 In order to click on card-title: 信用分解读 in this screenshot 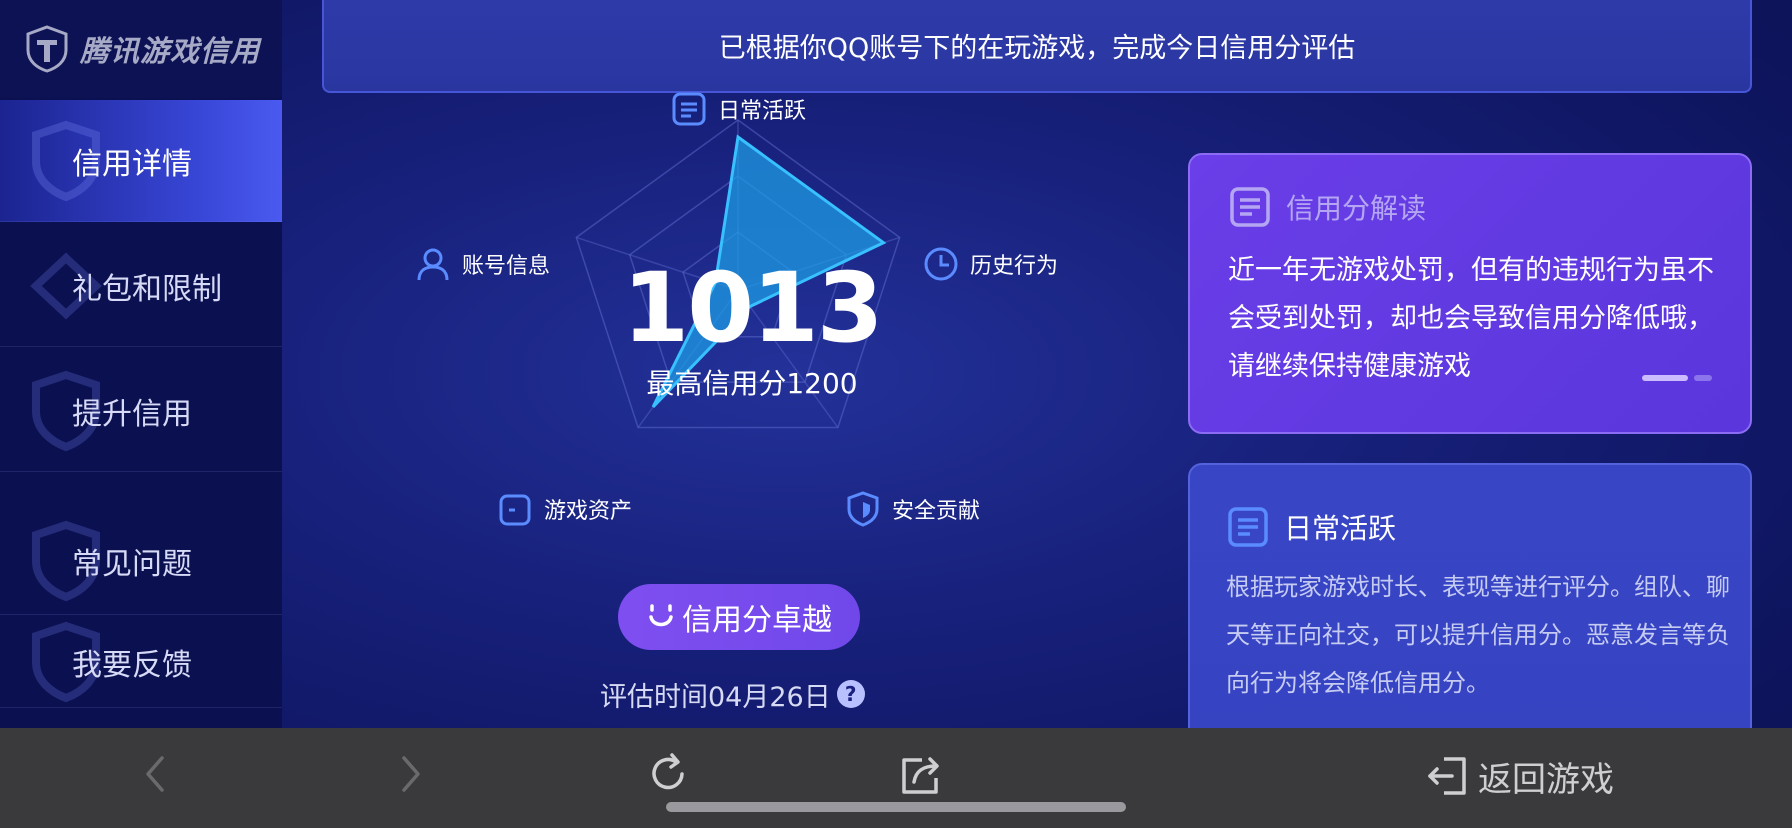, I will do `click(1356, 208)`.